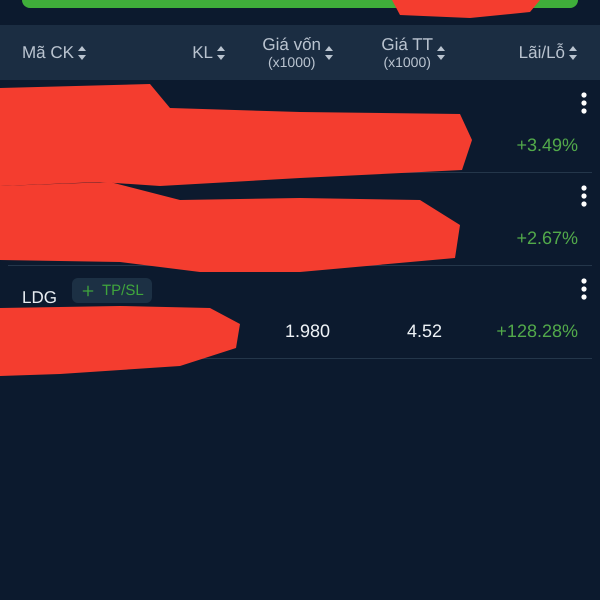 This screenshot has width=600, height=600. I want to click on column-header: KL, so click(202, 52).